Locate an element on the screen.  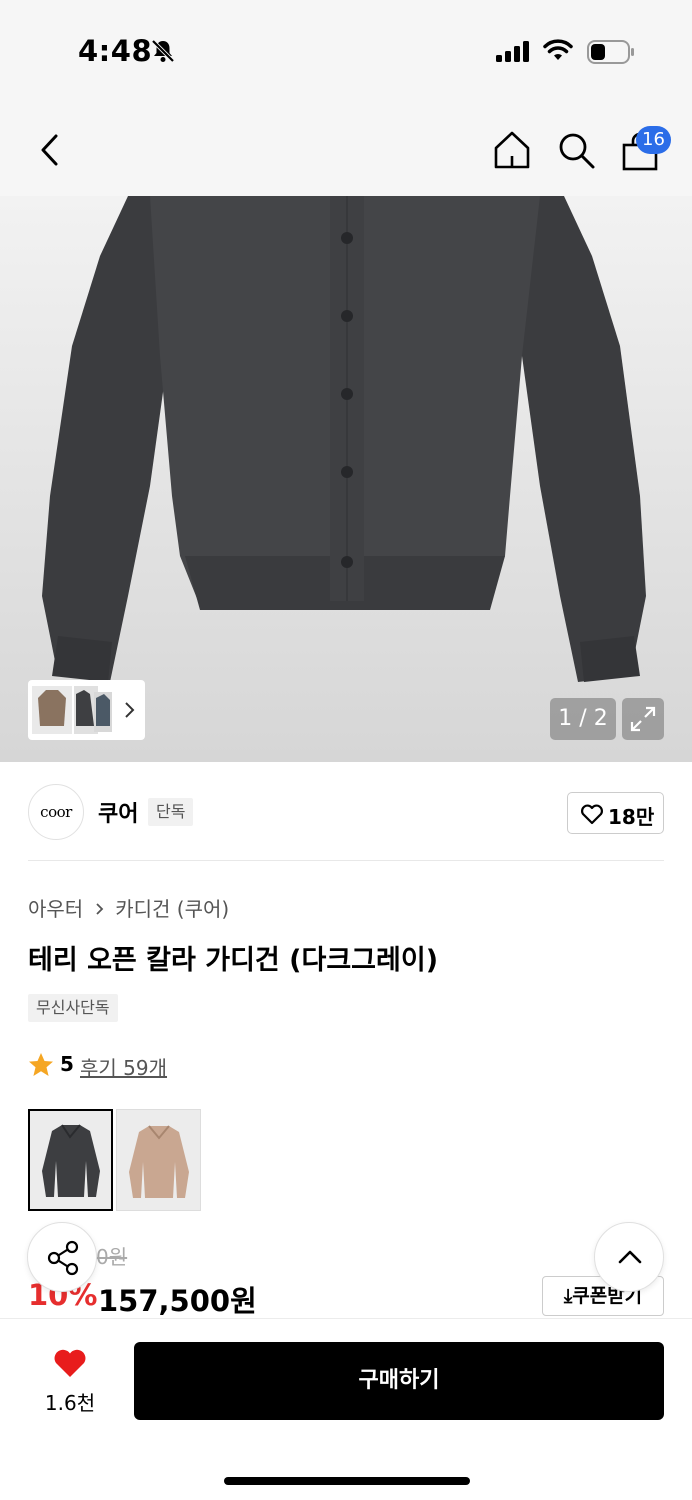
status-time: 4:48 is located at coordinates (115, 51).